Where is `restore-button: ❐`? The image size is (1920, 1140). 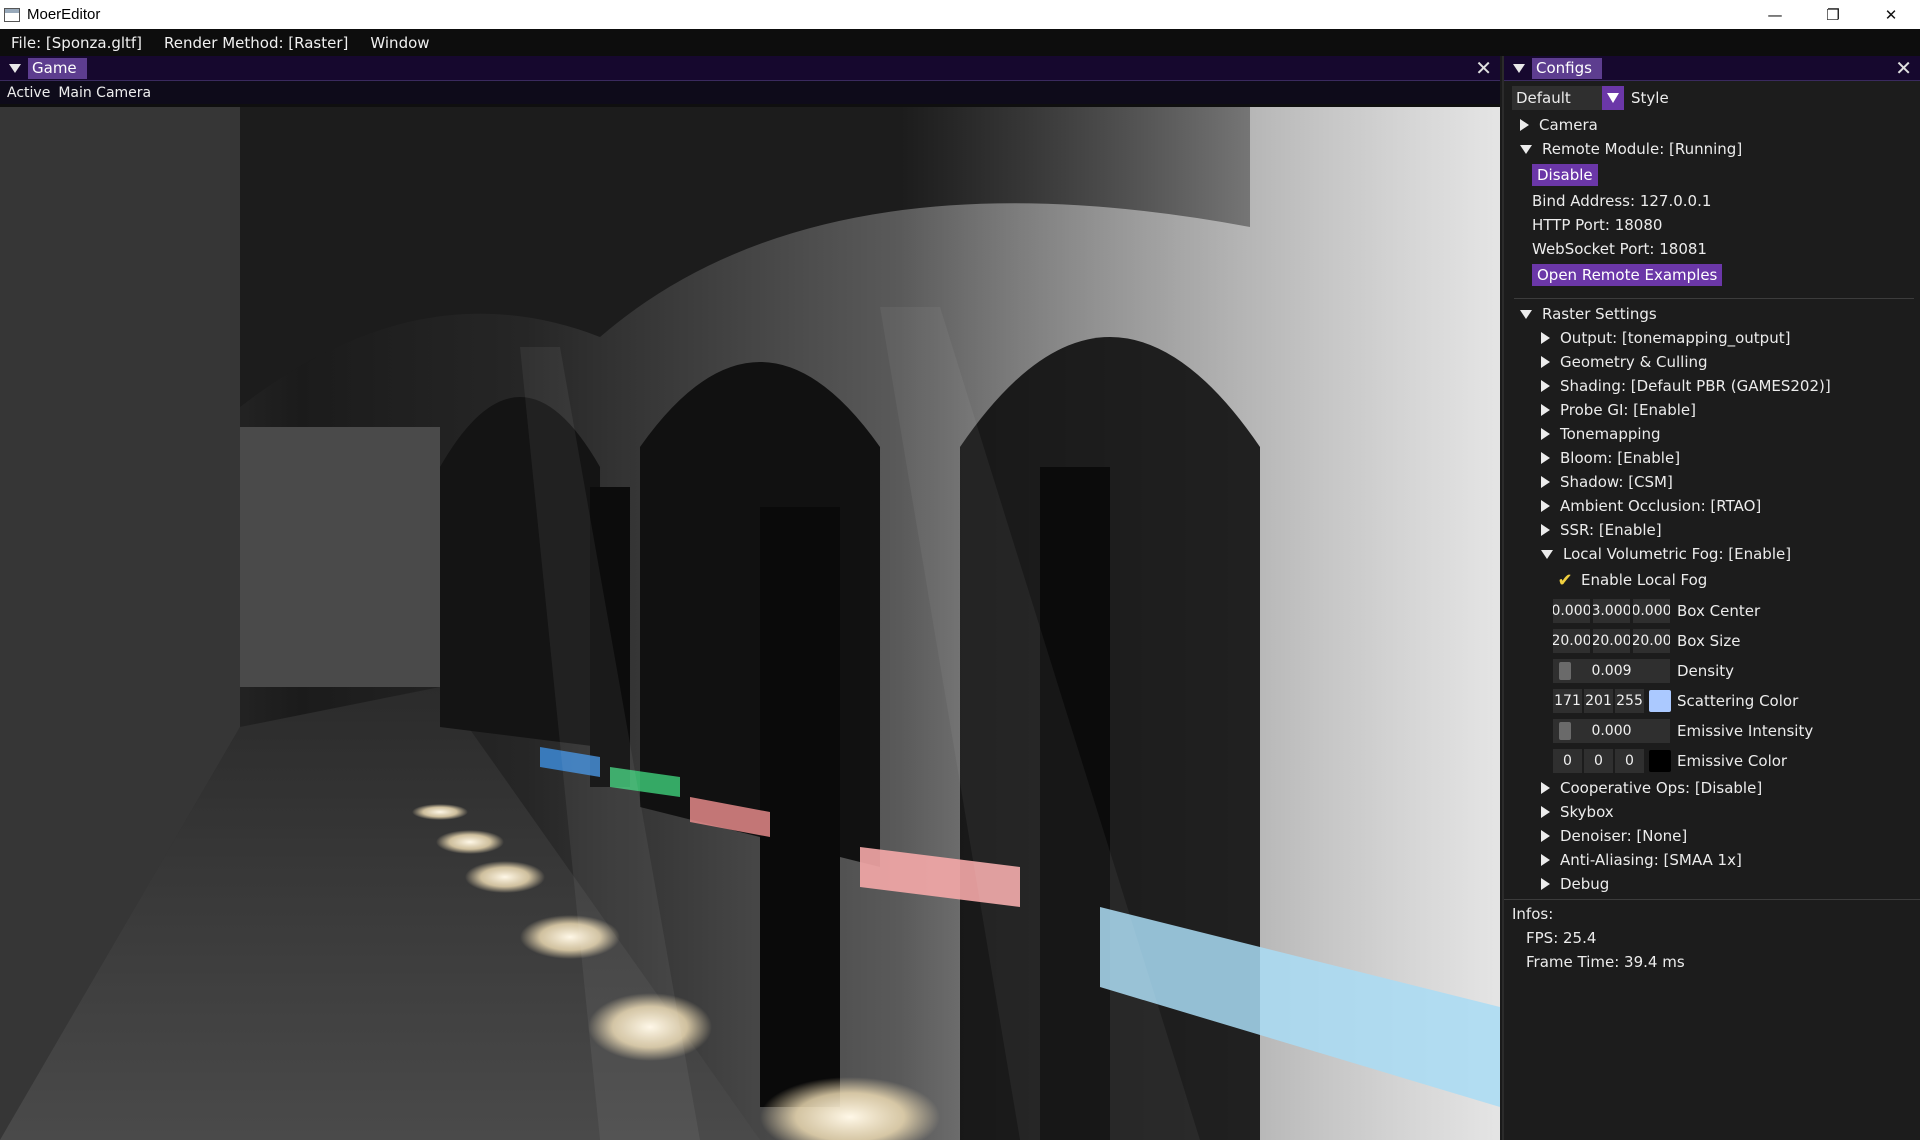 restore-button: ❐ is located at coordinates (1833, 14).